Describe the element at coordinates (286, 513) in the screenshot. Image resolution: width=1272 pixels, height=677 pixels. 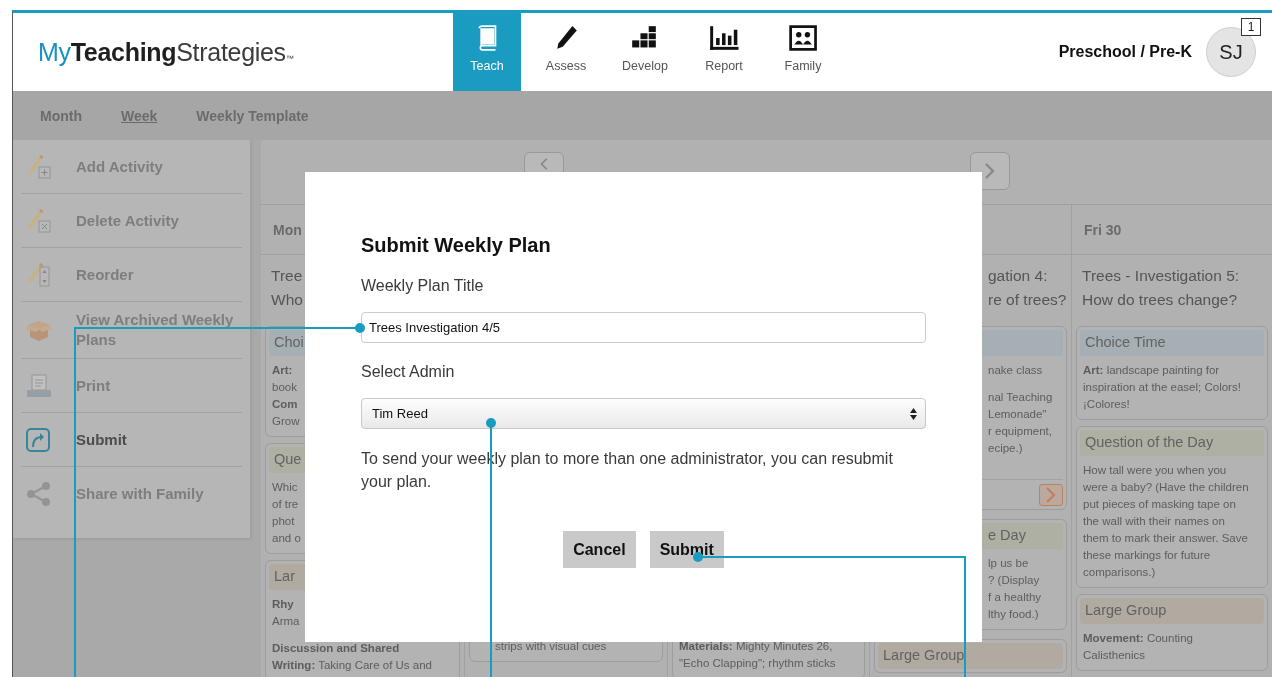
I see `card-text: Whic of tre phot and o` at that location.